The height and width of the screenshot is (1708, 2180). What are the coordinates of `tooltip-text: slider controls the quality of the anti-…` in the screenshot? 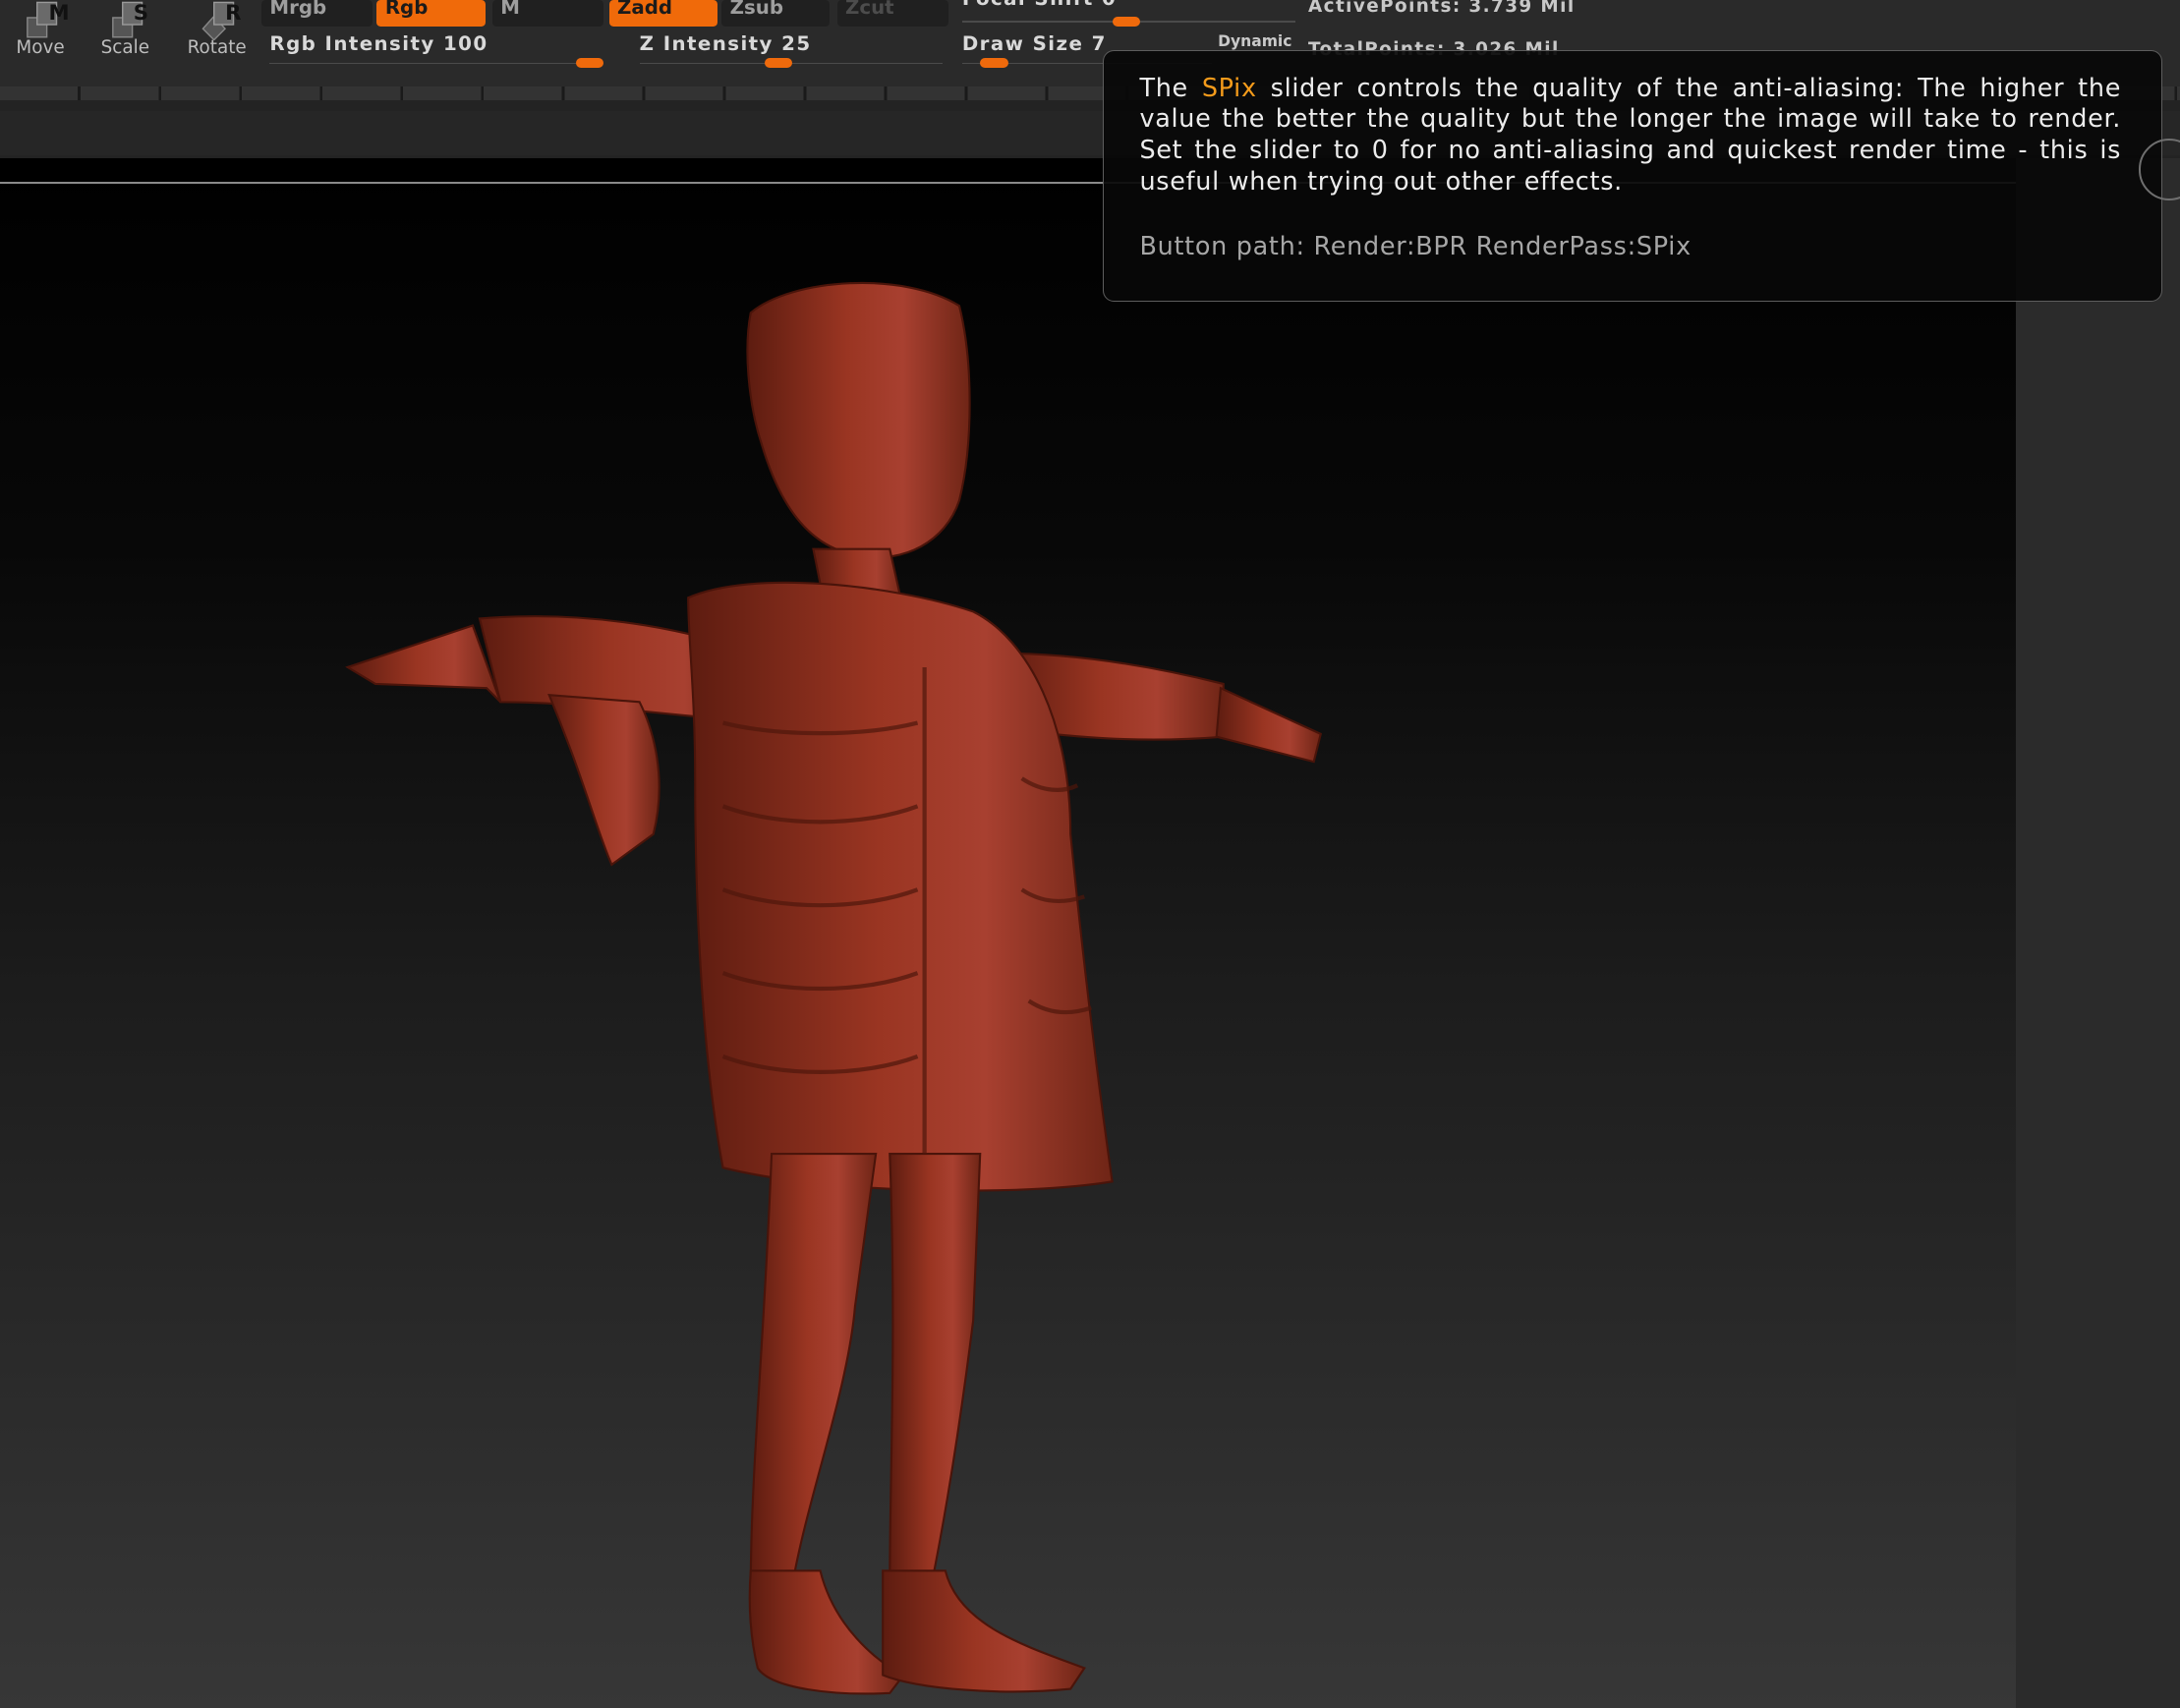 It's located at (1630, 135).